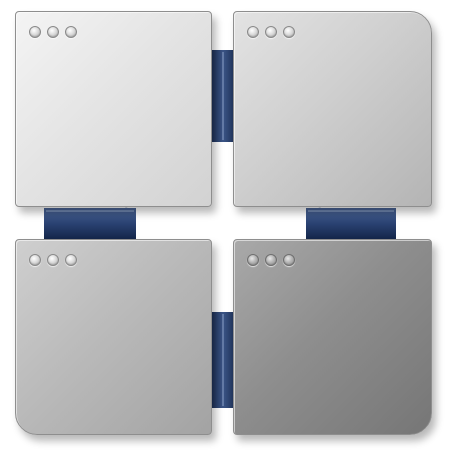  What do you see at coordinates (351, 223) in the screenshot?
I see `connector-right` at bounding box center [351, 223].